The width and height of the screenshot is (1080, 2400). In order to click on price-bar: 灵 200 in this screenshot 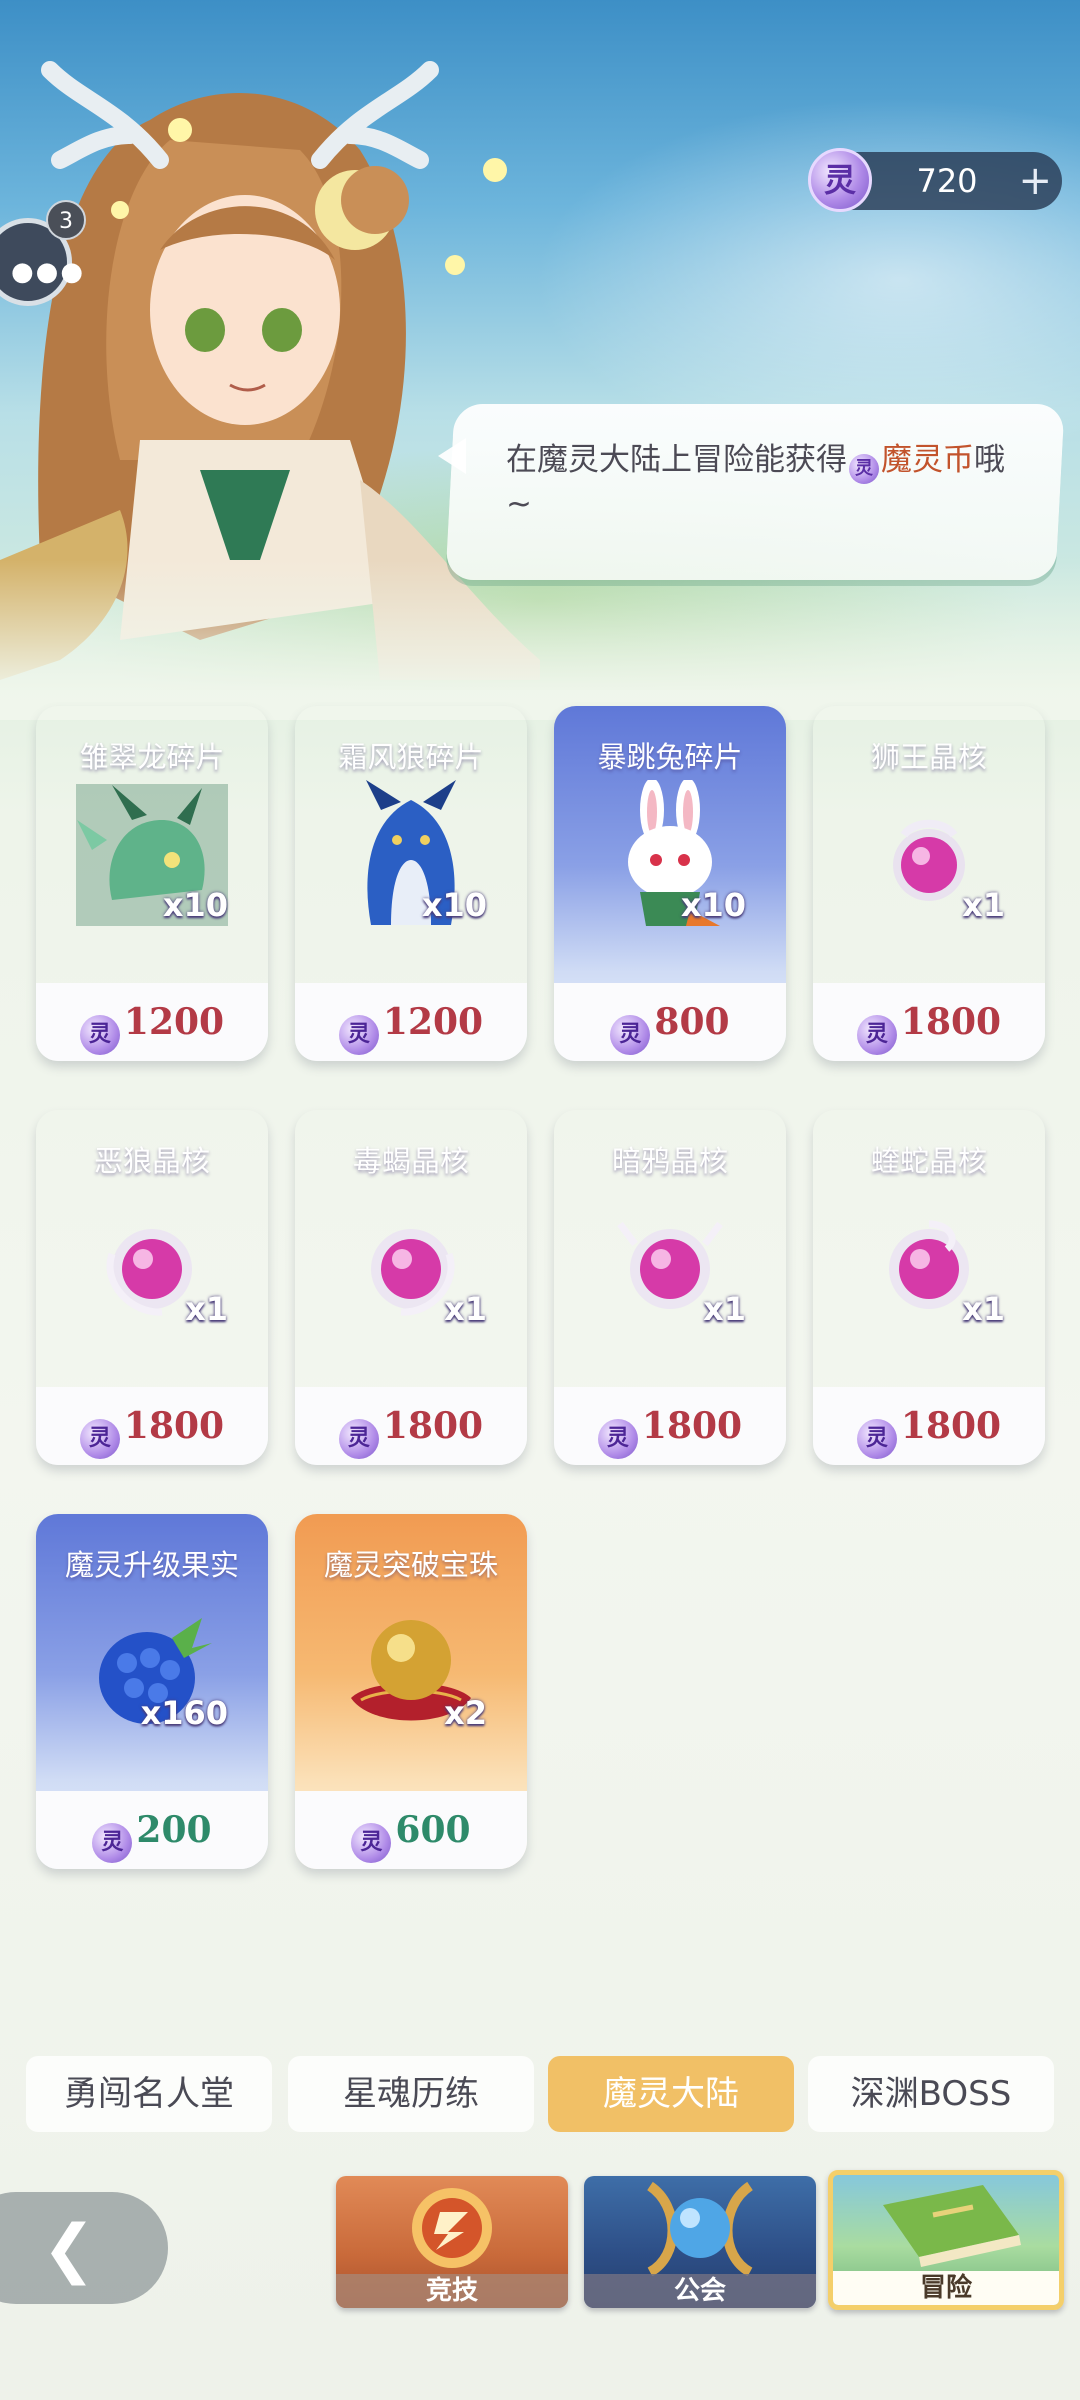, I will do `click(152, 1830)`.